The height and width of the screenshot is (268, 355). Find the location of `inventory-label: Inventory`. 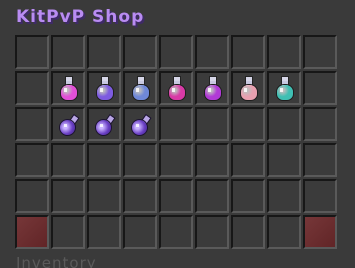

inventory-label: Inventory is located at coordinates (56, 261).